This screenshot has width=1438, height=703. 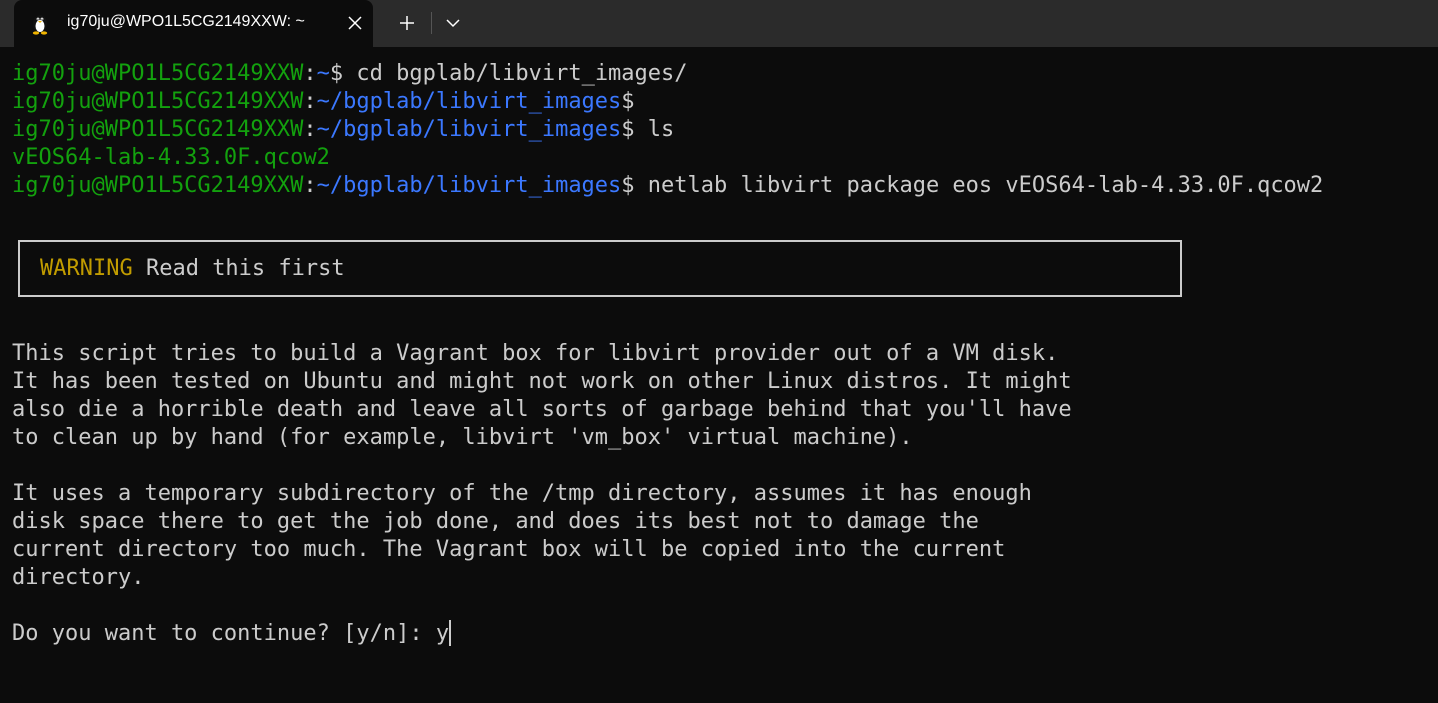 I want to click on command-text: ls, so click(x=654, y=129).